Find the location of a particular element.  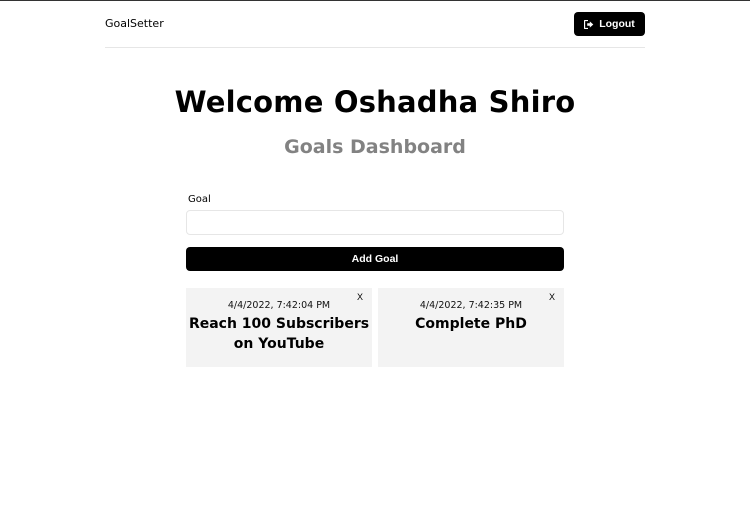

header: GoalSetter Logout is located at coordinates (375, 24).